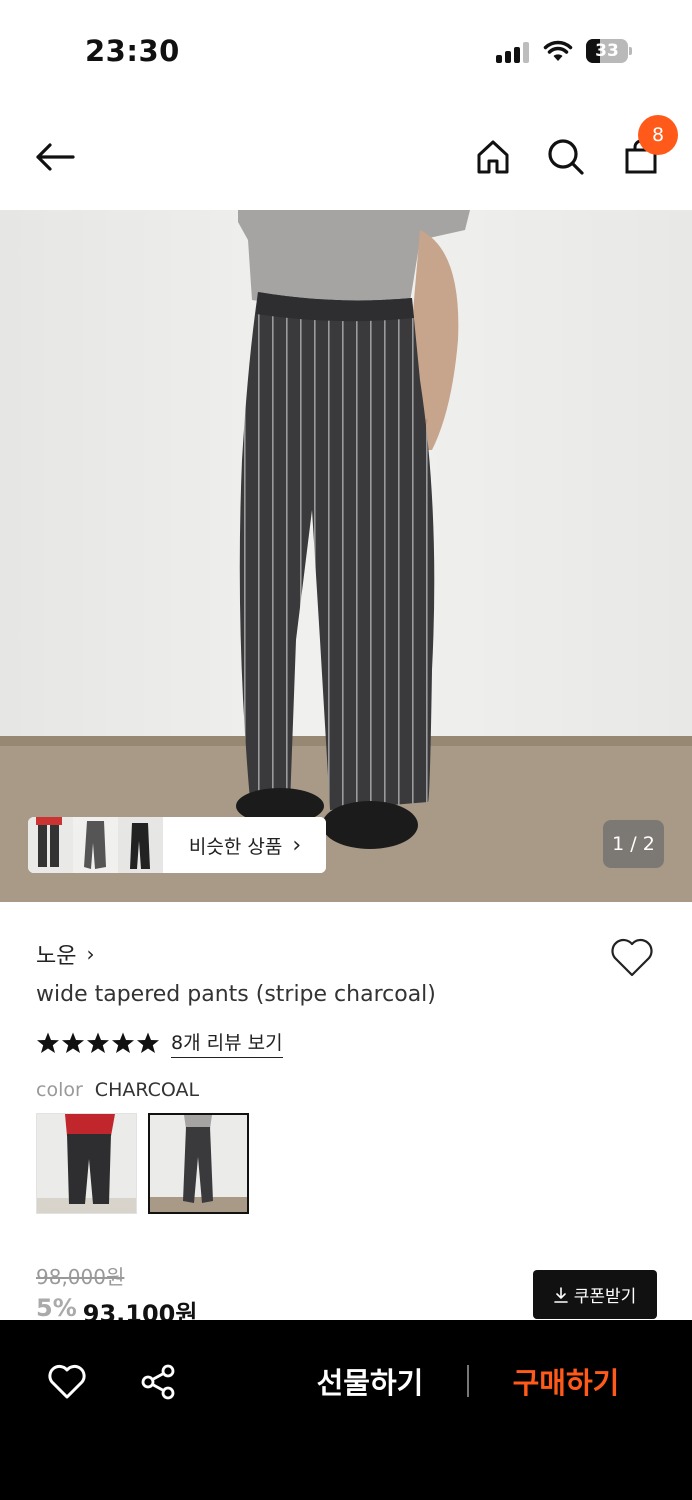 The height and width of the screenshot is (1500, 692). What do you see at coordinates (558, 51) in the screenshot?
I see `wifi-icon` at bounding box center [558, 51].